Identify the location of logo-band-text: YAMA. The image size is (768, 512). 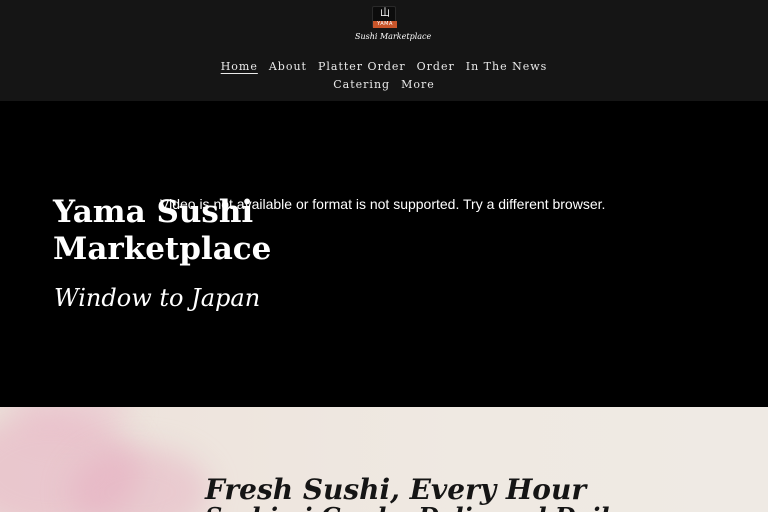
(385, 24).